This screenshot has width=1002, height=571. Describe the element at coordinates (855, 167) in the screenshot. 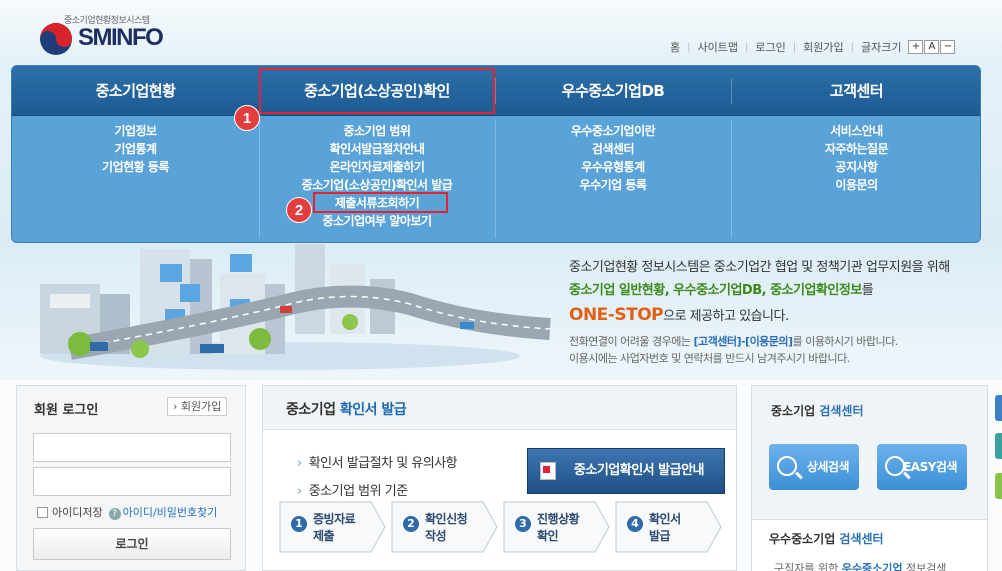

I see `submenu-item: 공지사항` at that location.